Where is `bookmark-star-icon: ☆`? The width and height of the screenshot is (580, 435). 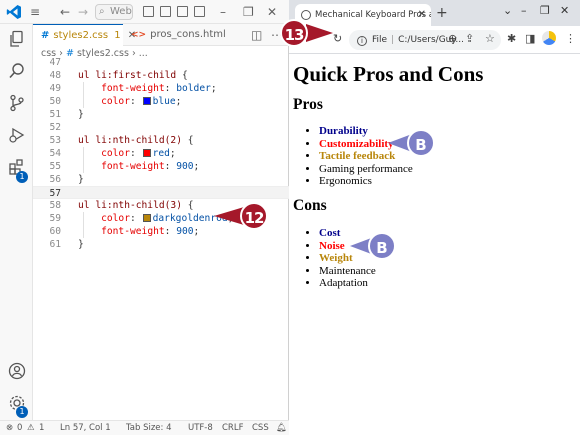
bookmark-star-icon: ☆ is located at coordinates (490, 39).